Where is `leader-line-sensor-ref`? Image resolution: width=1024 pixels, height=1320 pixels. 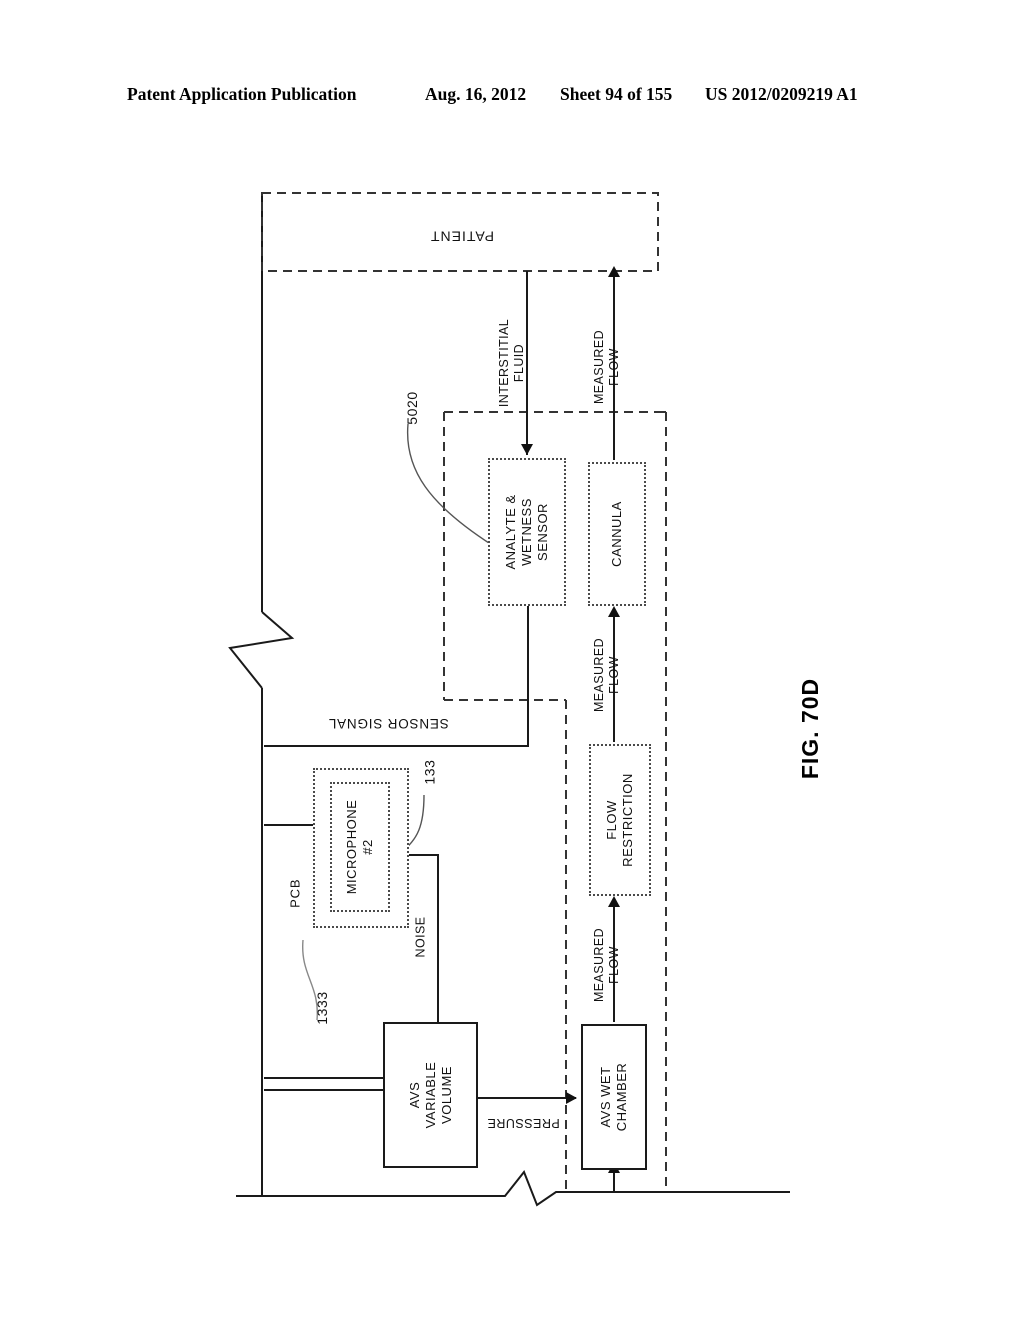
leader-line-sensor-ref is located at coordinates (449, 484).